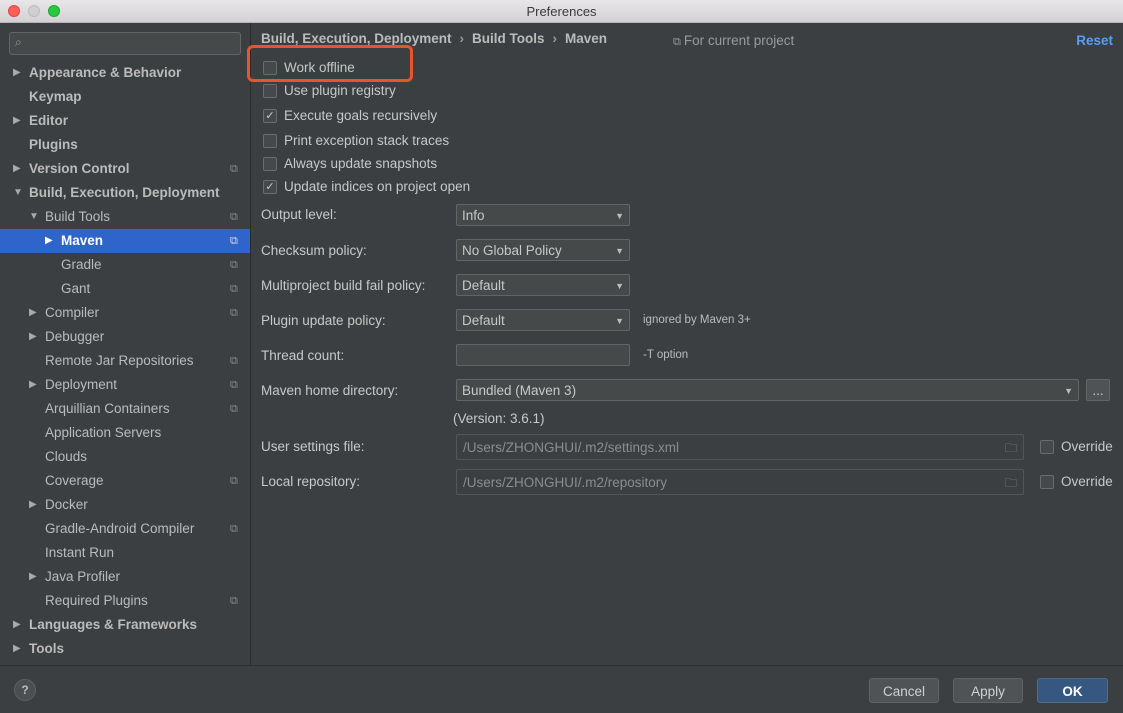  Describe the element at coordinates (107, 408) in the screenshot. I see `sidebar-item-label: Arquillian Containers` at that location.